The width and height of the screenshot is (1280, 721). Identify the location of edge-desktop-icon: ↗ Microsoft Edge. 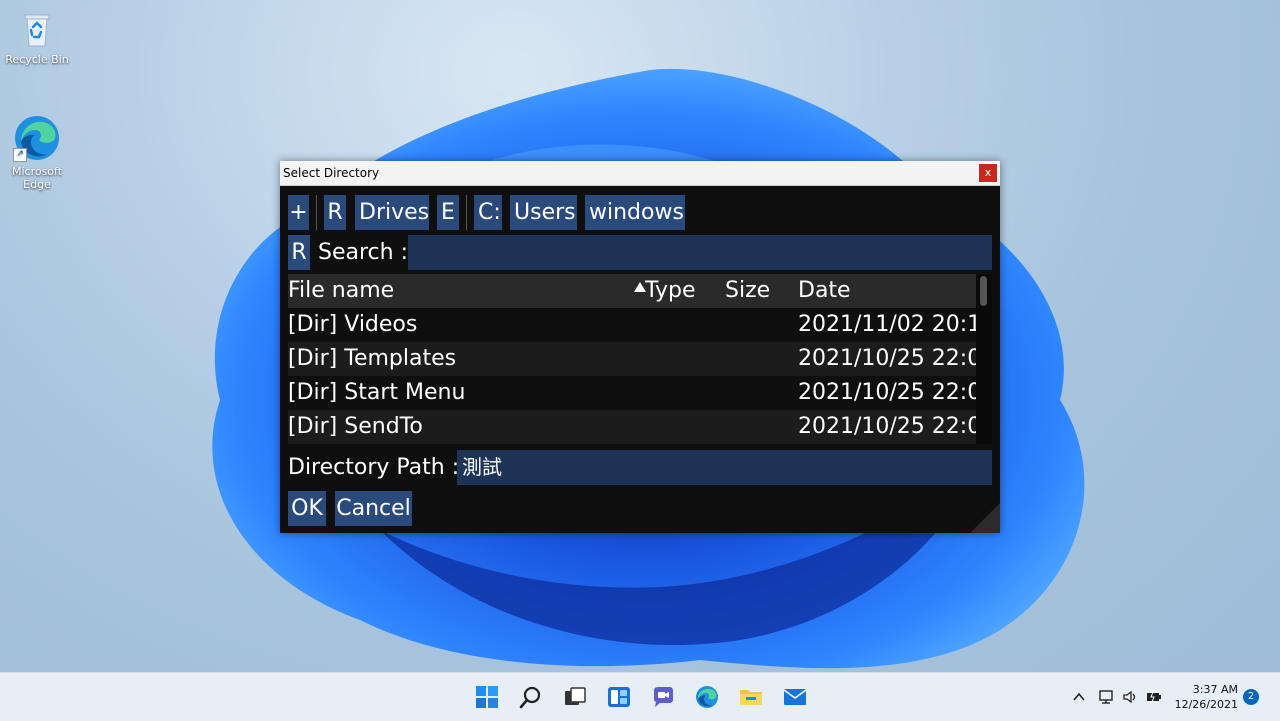
(37, 152).